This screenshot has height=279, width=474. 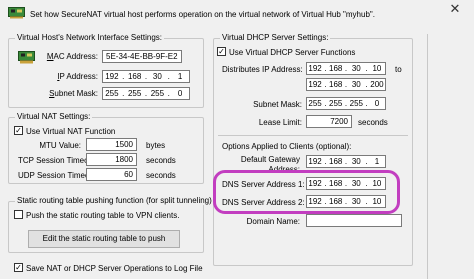 What do you see at coordinates (270, 159) in the screenshot?
I see `gateway-label-line1: Default Gateway` at bounding box center [270, 159].